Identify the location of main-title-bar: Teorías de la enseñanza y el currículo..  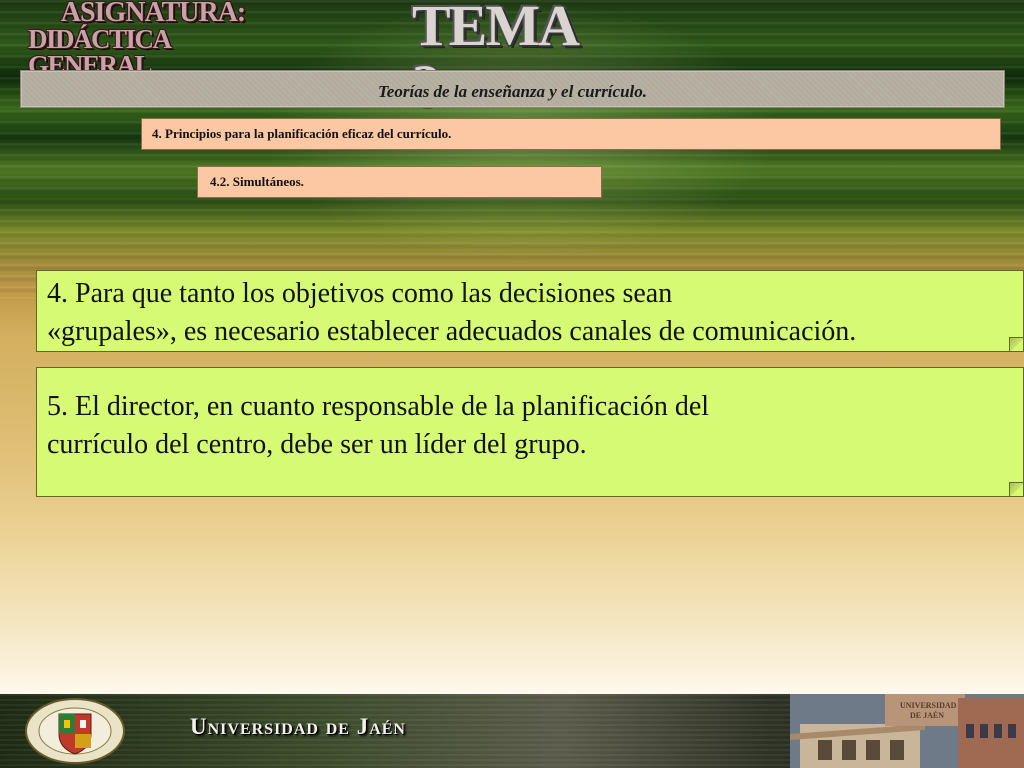
(512, 89).